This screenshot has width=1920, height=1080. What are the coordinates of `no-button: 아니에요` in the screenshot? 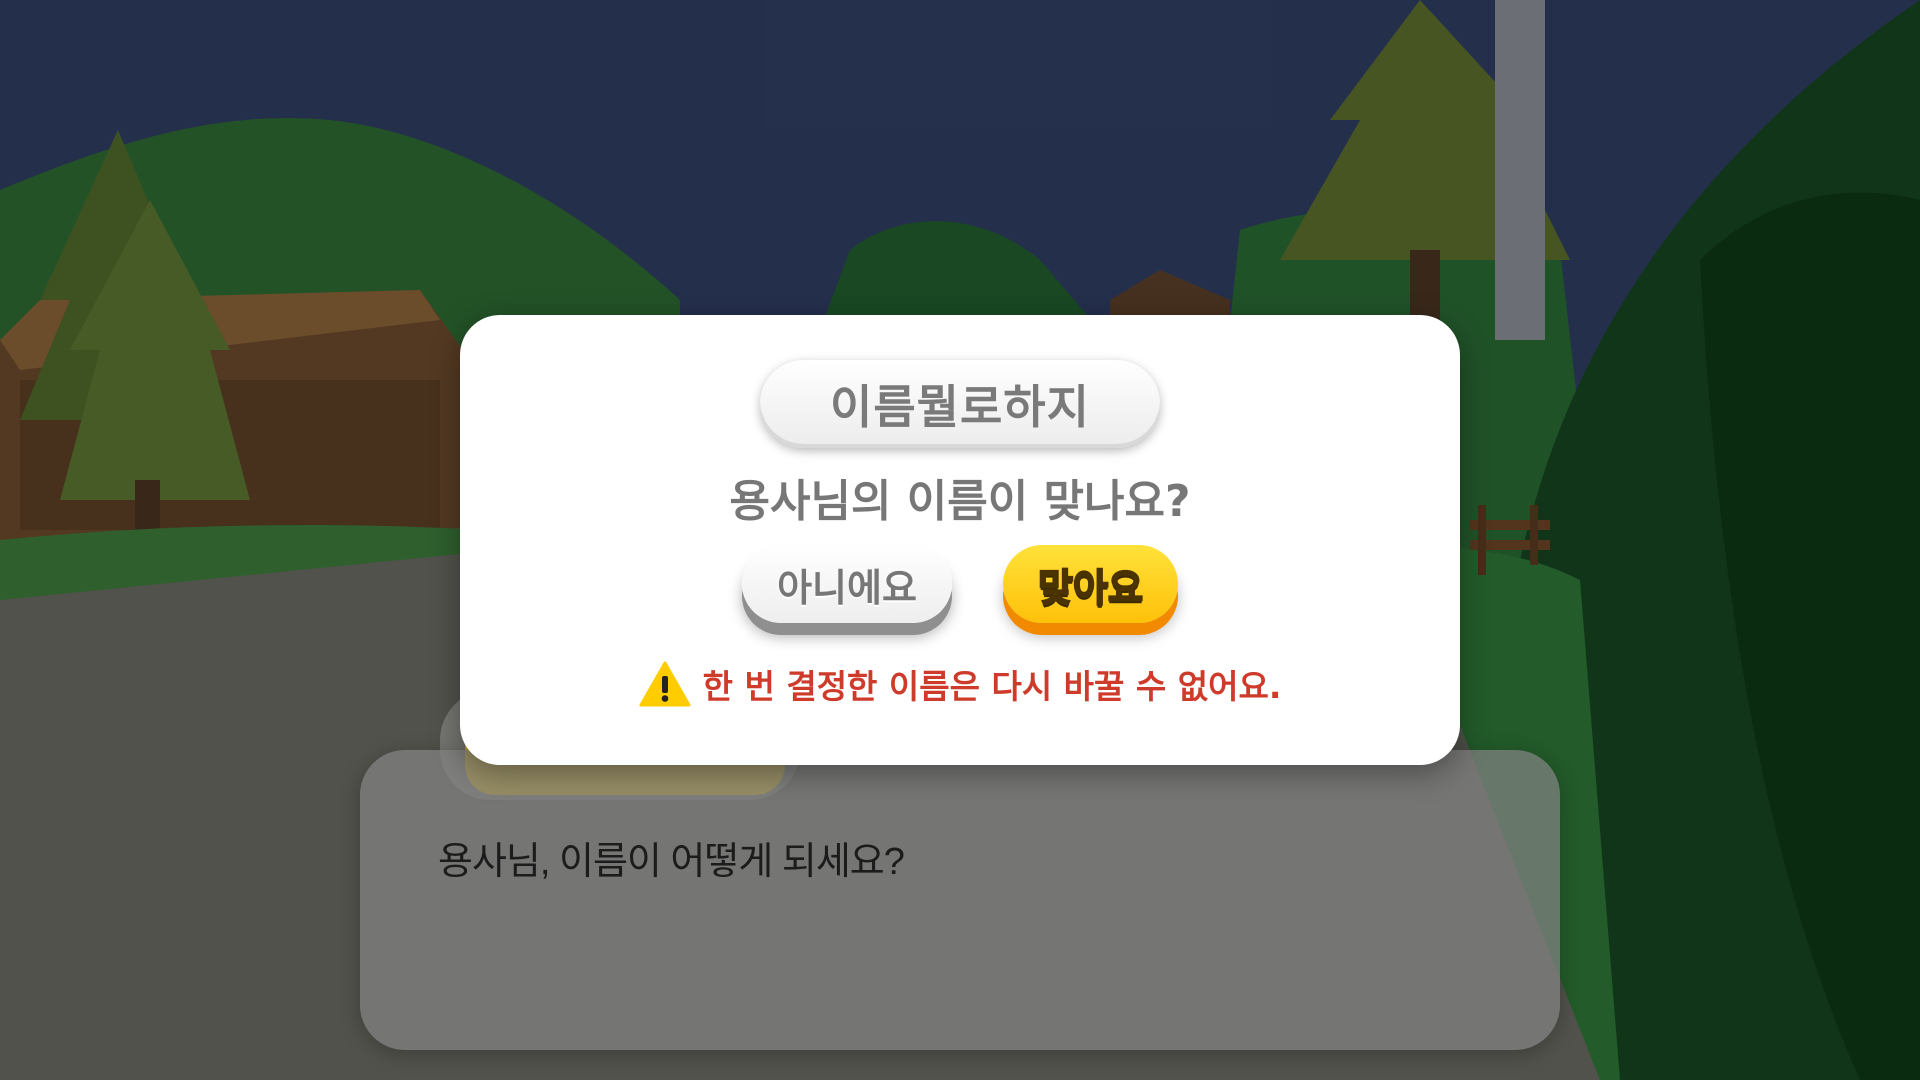 It's located at (847, 584).